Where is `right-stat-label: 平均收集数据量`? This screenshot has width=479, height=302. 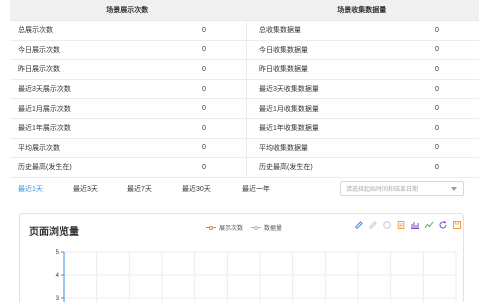
right-stat-label: 平均收集数据量 is located at coordinates (322, 148).